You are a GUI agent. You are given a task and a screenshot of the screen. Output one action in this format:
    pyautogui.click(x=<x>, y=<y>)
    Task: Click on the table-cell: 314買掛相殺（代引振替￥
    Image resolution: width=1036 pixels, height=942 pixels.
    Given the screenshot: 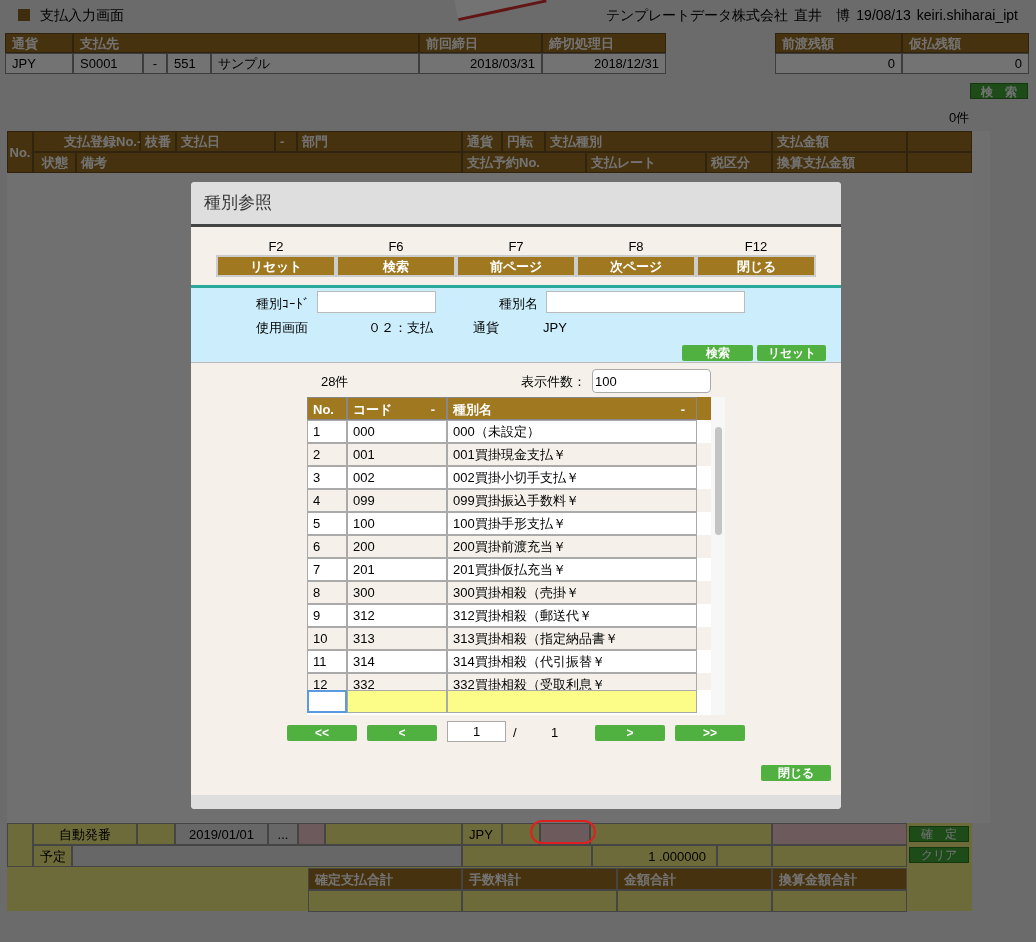 What is the action you would take?
    pyautogui.click(x=572, y=661)
    